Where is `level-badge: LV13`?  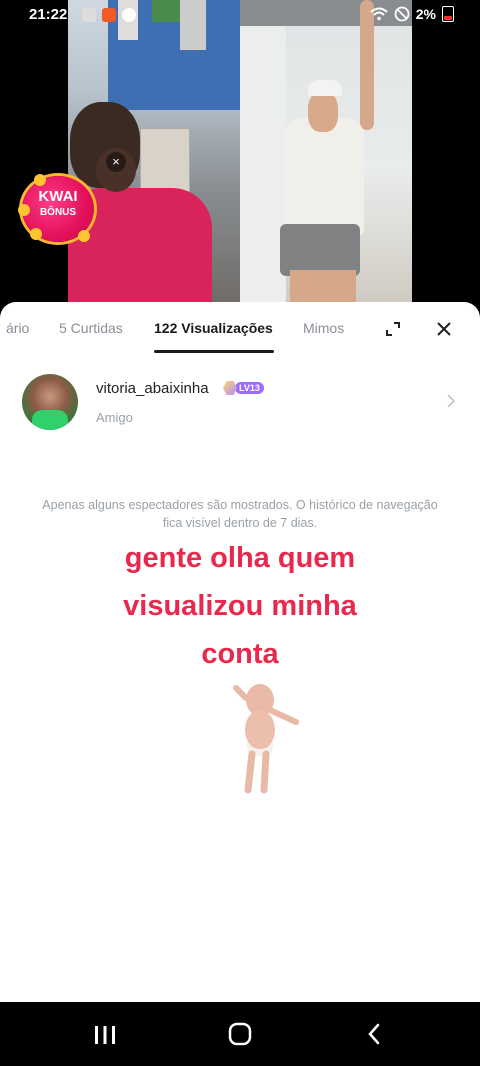 level-badge: LV13 is located at coordinates (243, 388).